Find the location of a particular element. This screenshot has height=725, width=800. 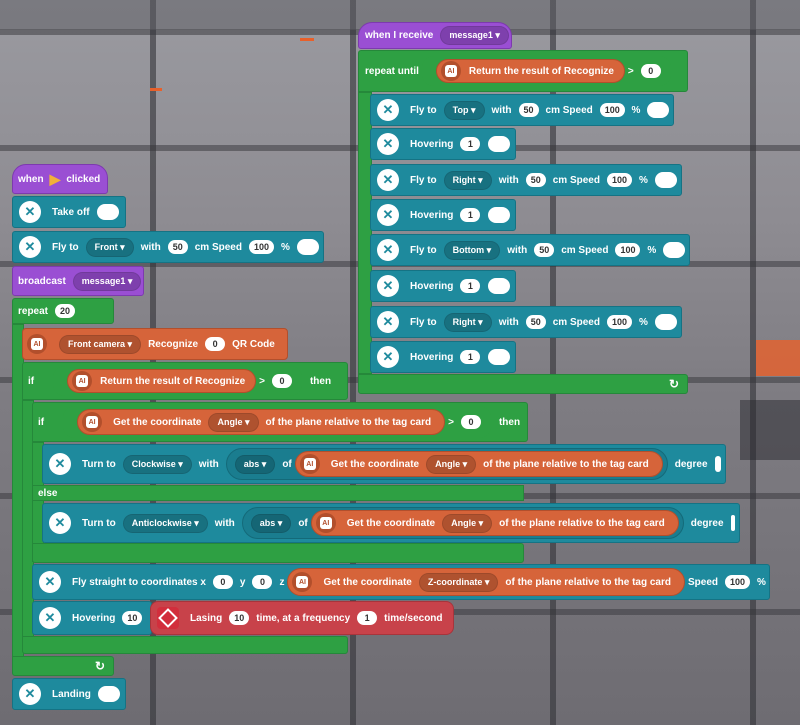

hovering-block: ✕ Hovering 10 is located at coordinates (92, 618).